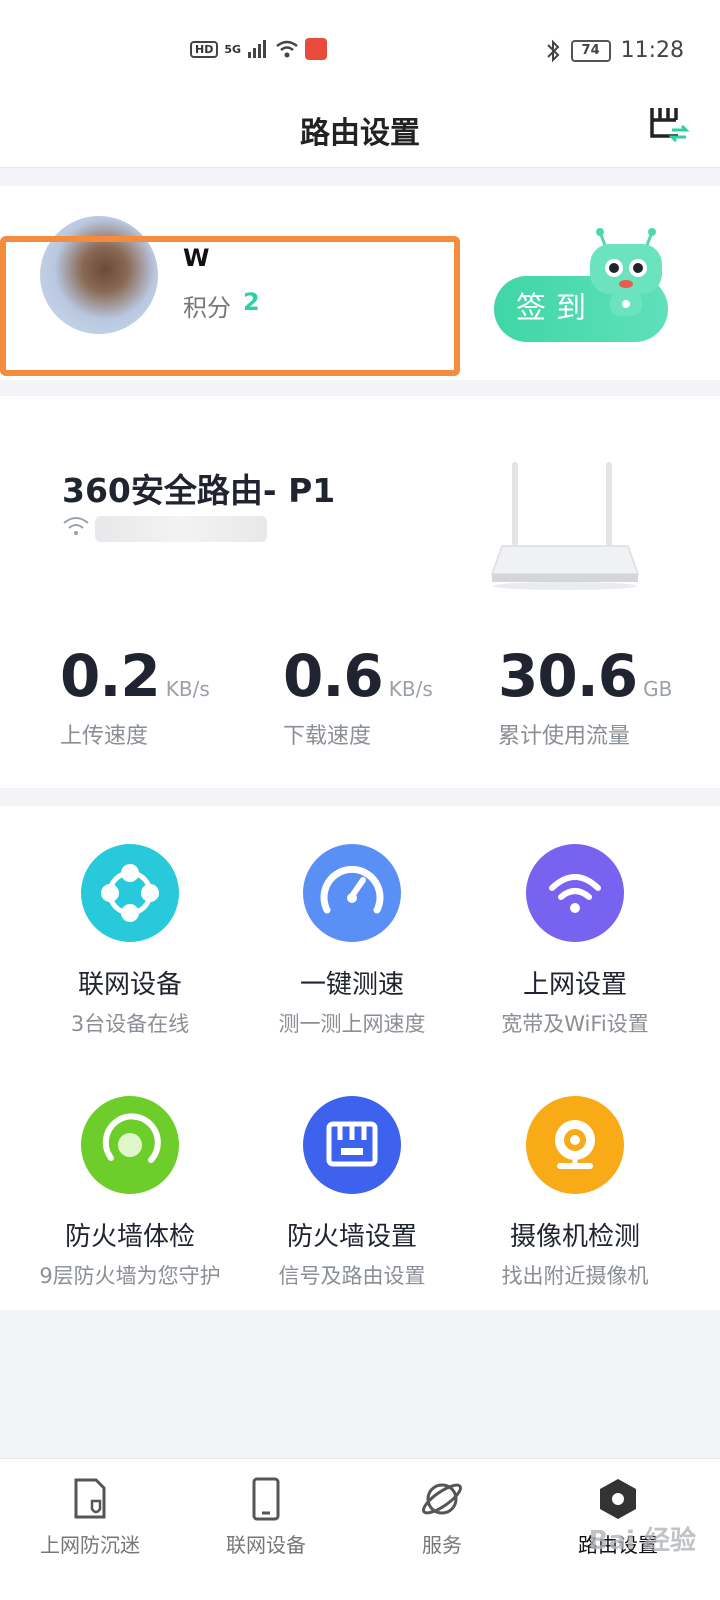  I want to click on nav-label: 服务, so click(442, 1545).